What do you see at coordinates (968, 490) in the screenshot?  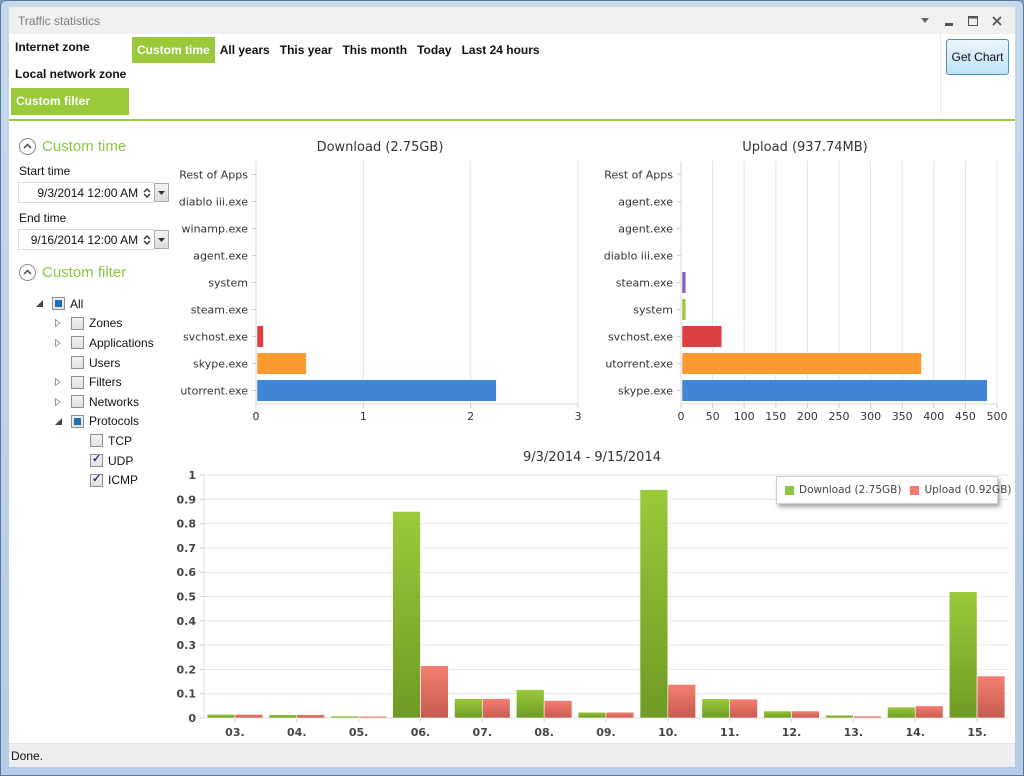 I see `legend-label-upload: Upload (0.92GB)` at bounding box center [968, 490].